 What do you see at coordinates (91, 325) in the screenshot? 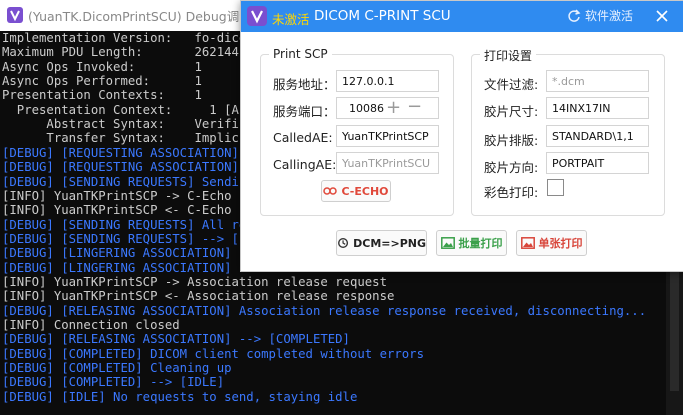
I see `console-line: [INFO] Connection closed` at bounding box center [91, 325].